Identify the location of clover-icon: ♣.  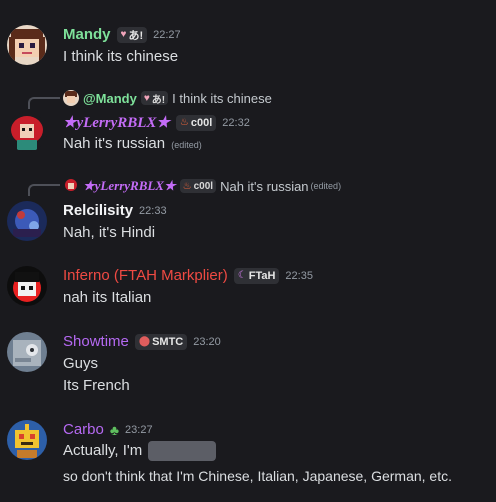
(114, 430).